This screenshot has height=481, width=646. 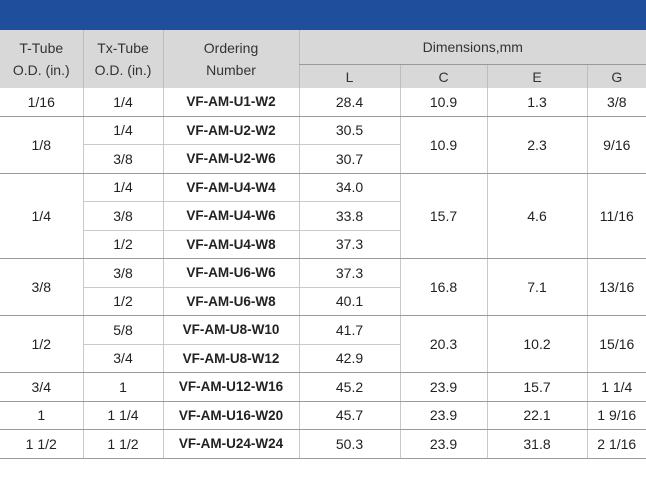 What do you see at coordinates (230, 358) in the screenshot?
I see `ordering-number-cell: VF-AM-U8-W12` at bounding box center [230, 358].